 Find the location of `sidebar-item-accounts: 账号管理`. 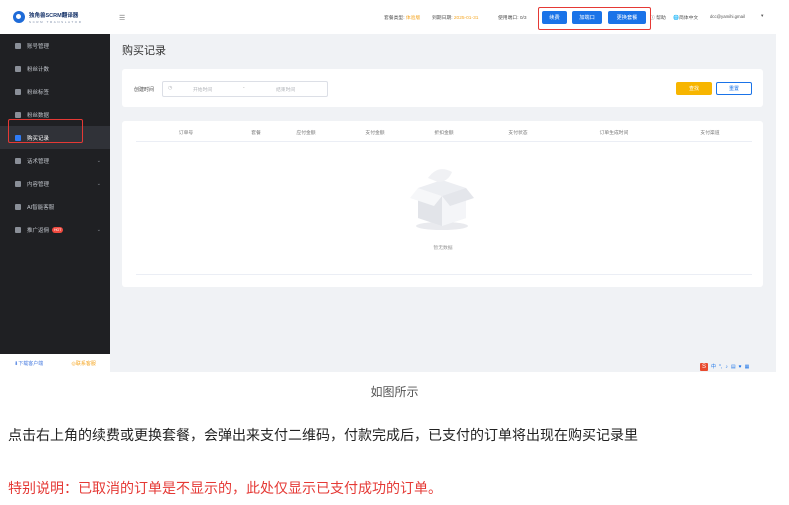

sidebar-item-accounts: 账号管理 is located at coordinates (55, 45).